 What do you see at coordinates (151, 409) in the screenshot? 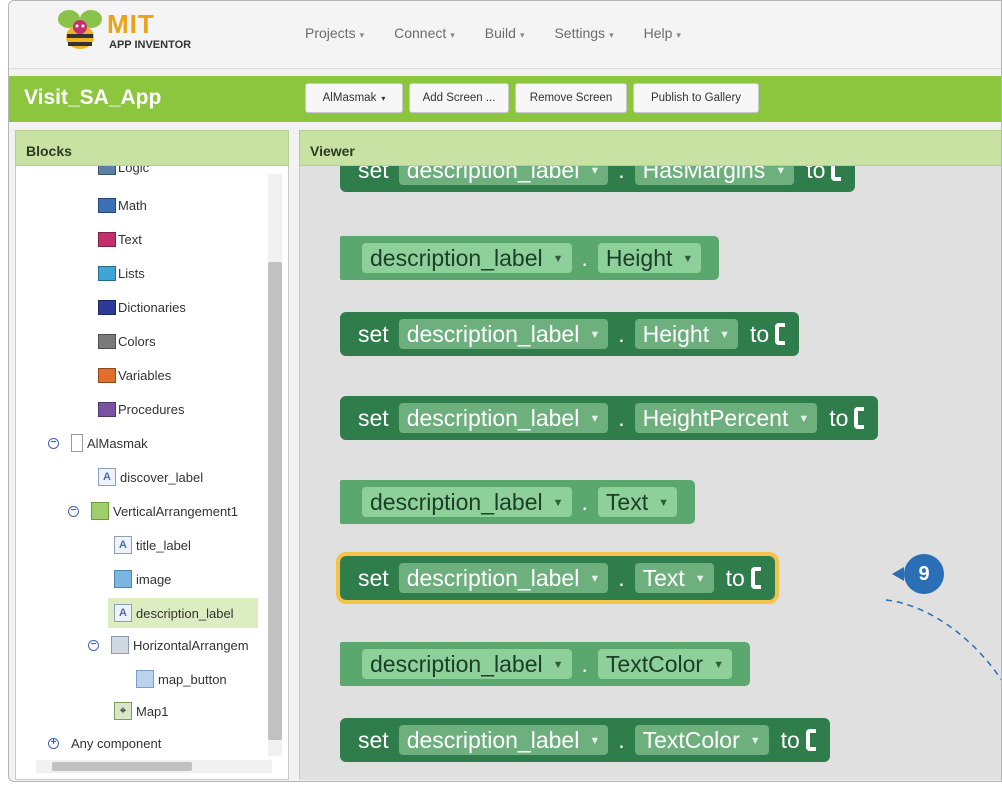
I see `builtin-label: Procedures` at bounding box center [151, 409].